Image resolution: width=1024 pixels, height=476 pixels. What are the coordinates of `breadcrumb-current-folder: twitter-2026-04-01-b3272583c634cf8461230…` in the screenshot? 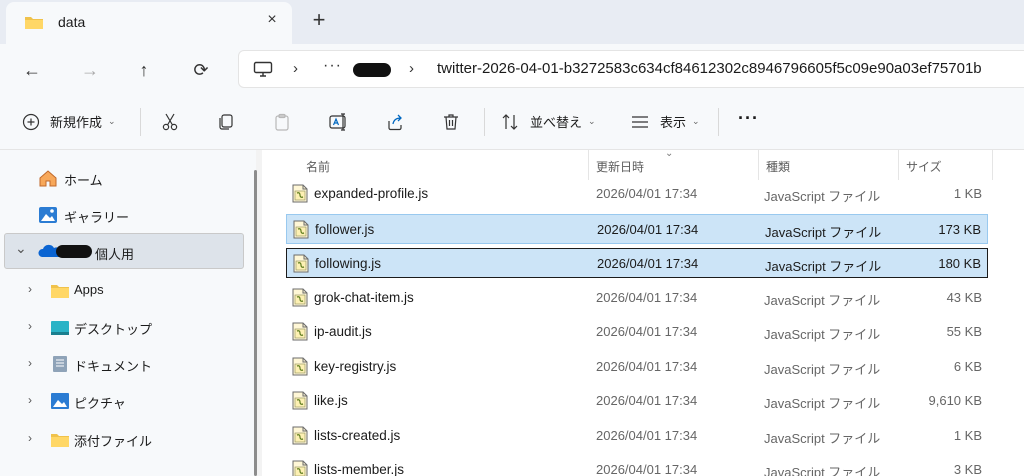 It's located at (709, 68).